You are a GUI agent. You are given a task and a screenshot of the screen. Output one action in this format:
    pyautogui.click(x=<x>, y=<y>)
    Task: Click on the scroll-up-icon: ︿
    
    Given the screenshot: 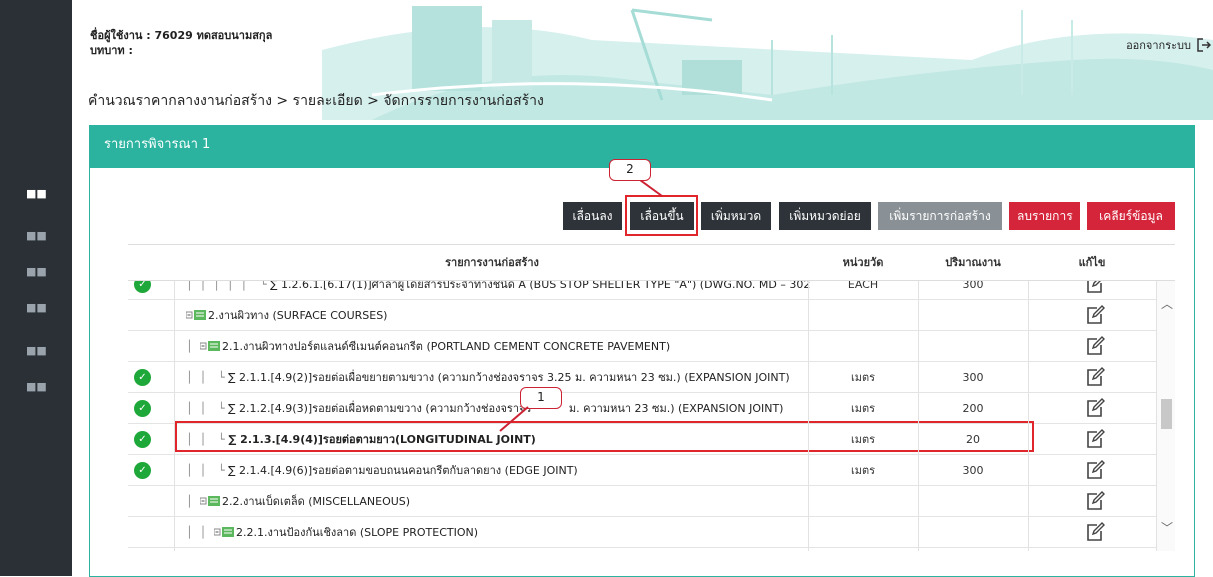 What is the action you would take?
    pyautogui.click(x=1167, y=303)
    